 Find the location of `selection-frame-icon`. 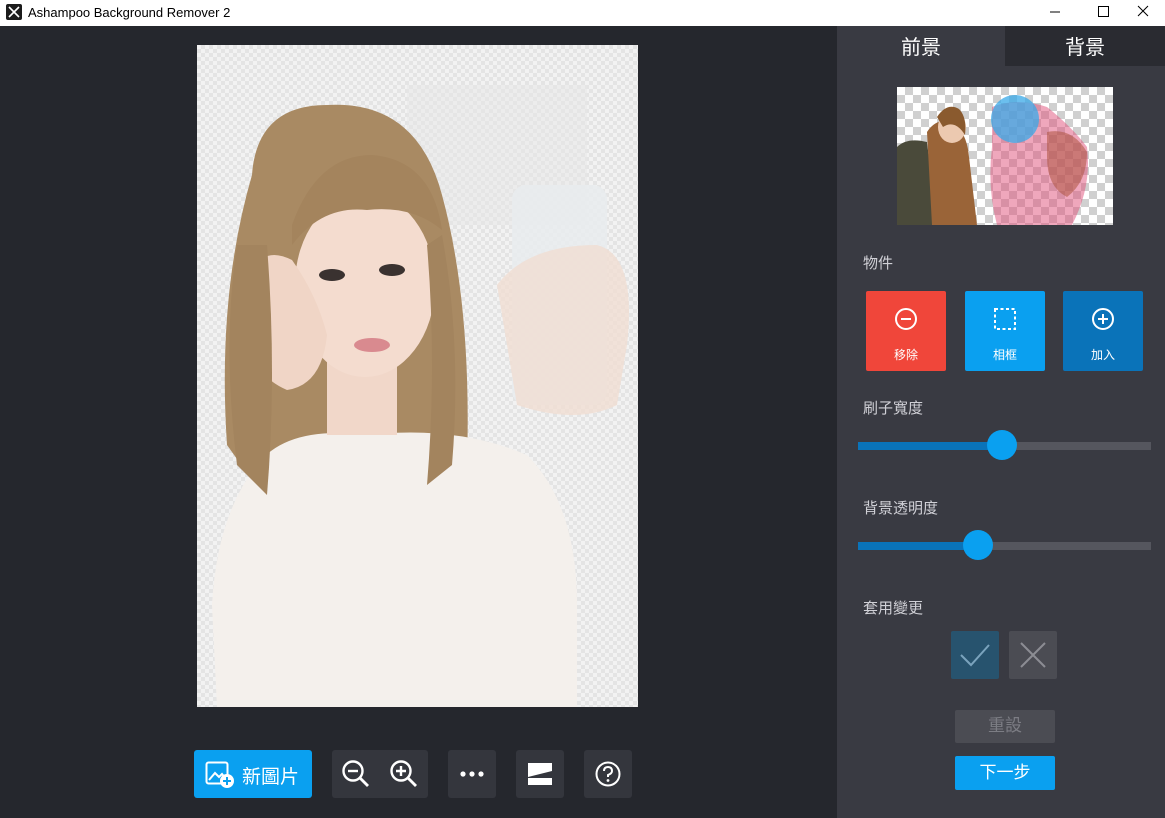

selection-frame-icon is located at coordinates (1005, 319).